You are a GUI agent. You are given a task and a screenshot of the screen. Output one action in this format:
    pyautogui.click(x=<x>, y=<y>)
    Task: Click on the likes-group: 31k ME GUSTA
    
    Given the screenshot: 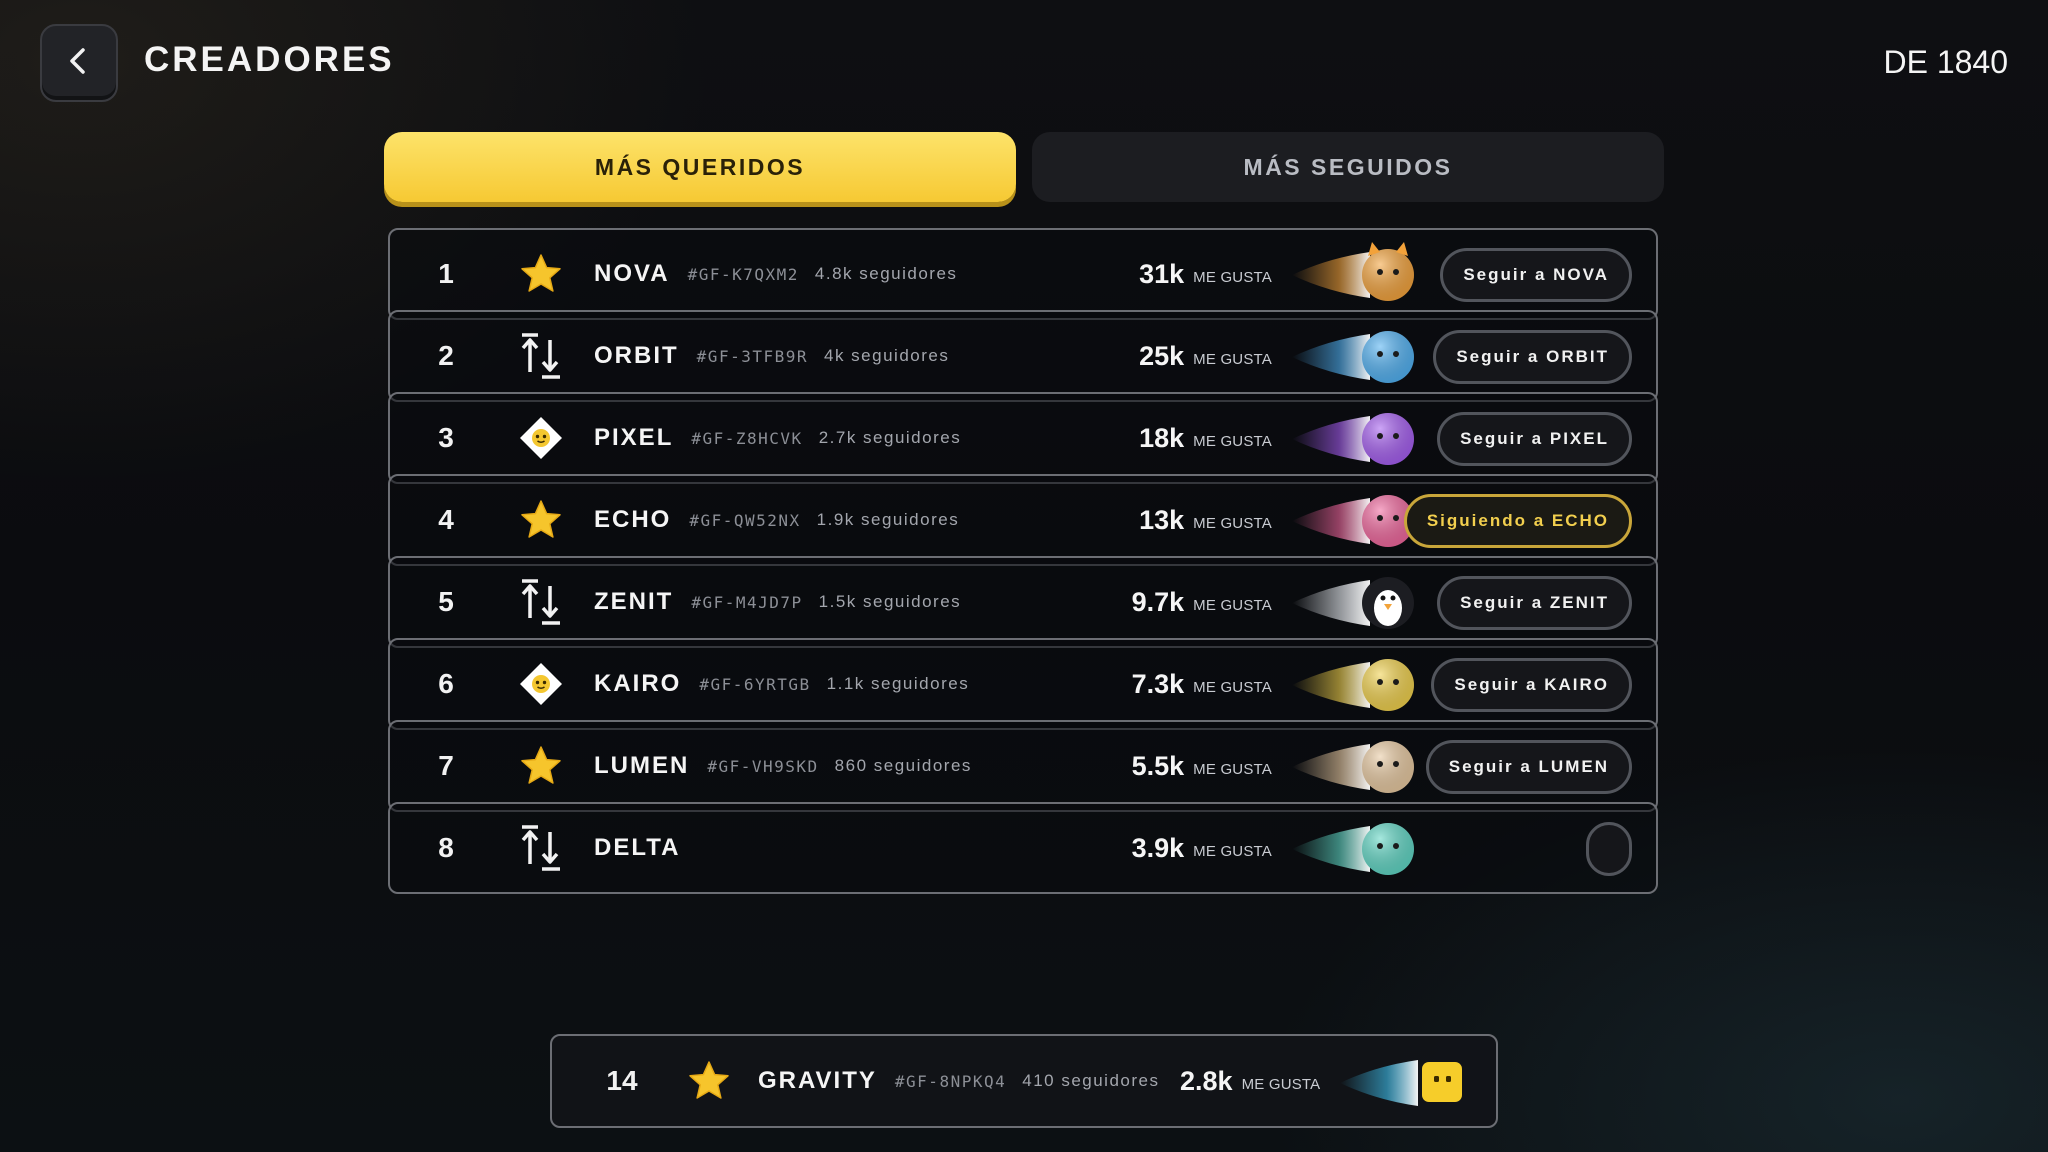 What is the action you would take?
    pyautogui.click(x=1205, y=274)
    